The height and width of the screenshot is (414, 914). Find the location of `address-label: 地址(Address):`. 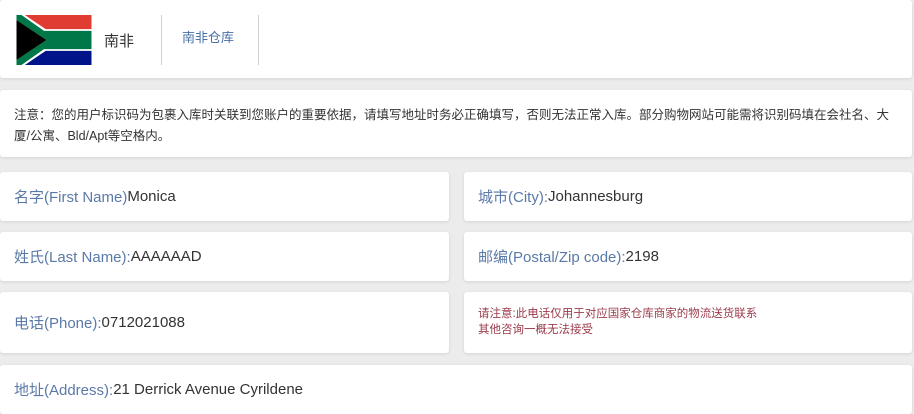

address-label: 地址(Address): is located at coordinates (64, 390).